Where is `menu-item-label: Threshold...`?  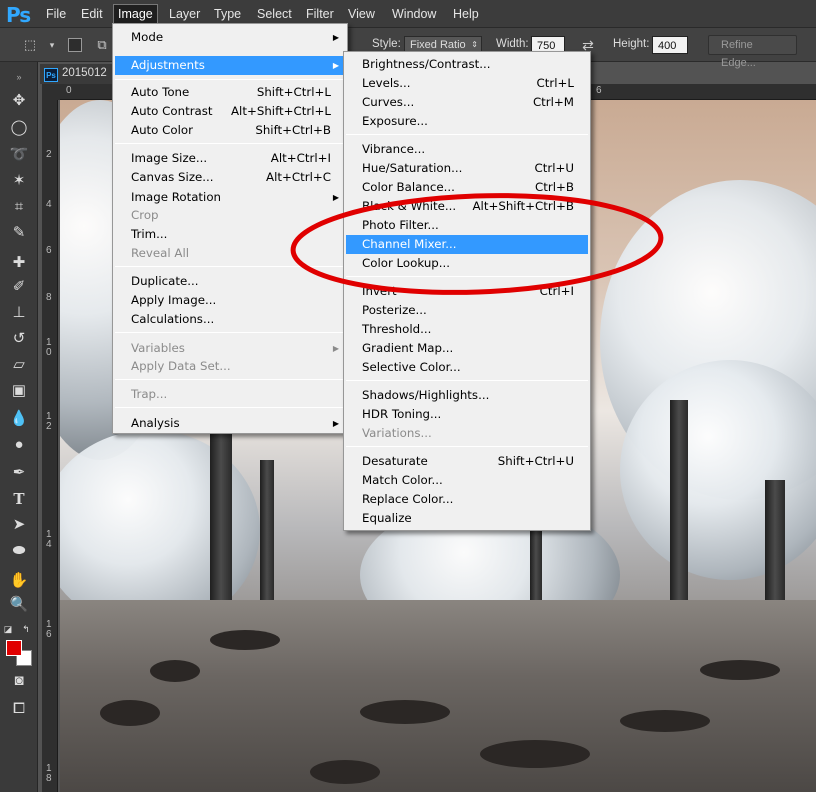 menu-item-label: Threshold... is located at coordinates (397, 329).